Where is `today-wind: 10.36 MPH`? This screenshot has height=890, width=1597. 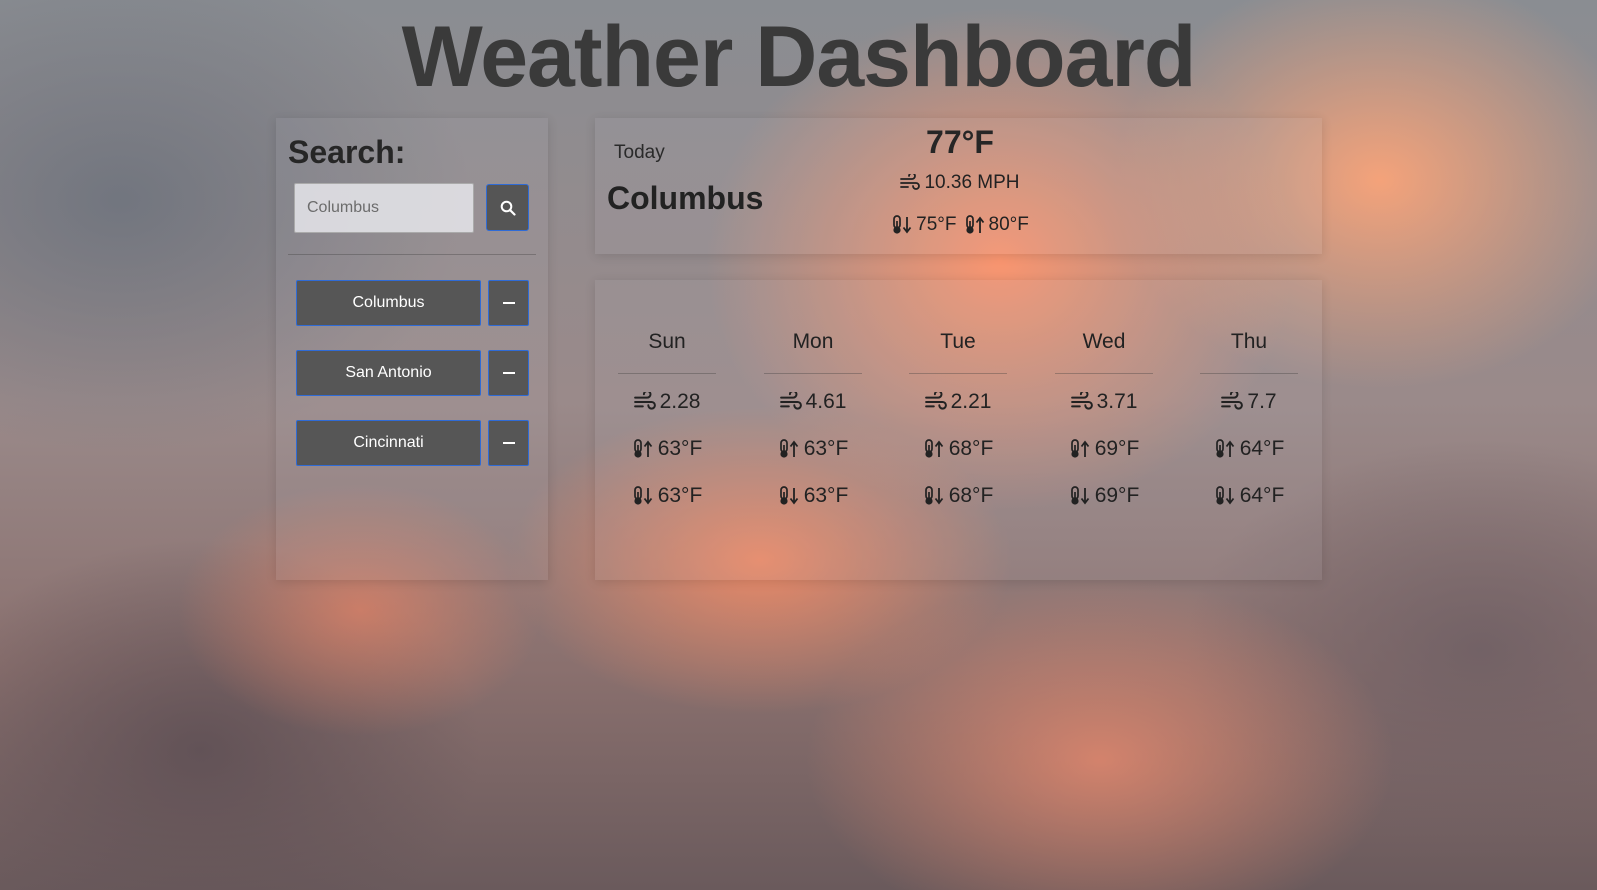 today-wind: 10.36 MPH is located at coordinates (960, 183).